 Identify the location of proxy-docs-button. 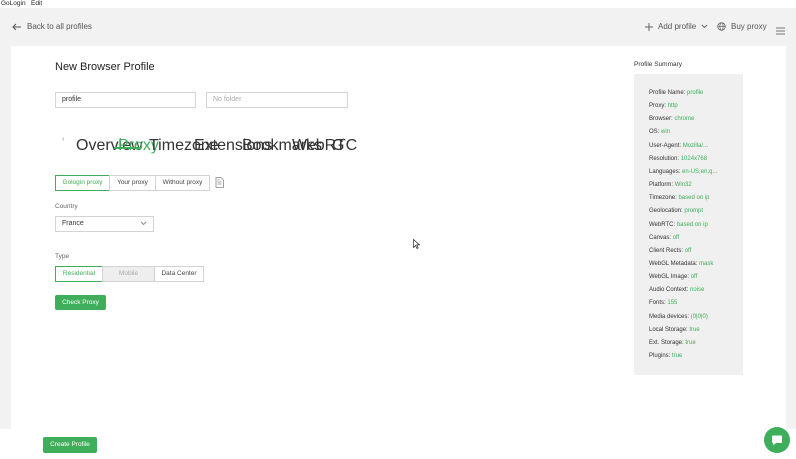
(219, 184).